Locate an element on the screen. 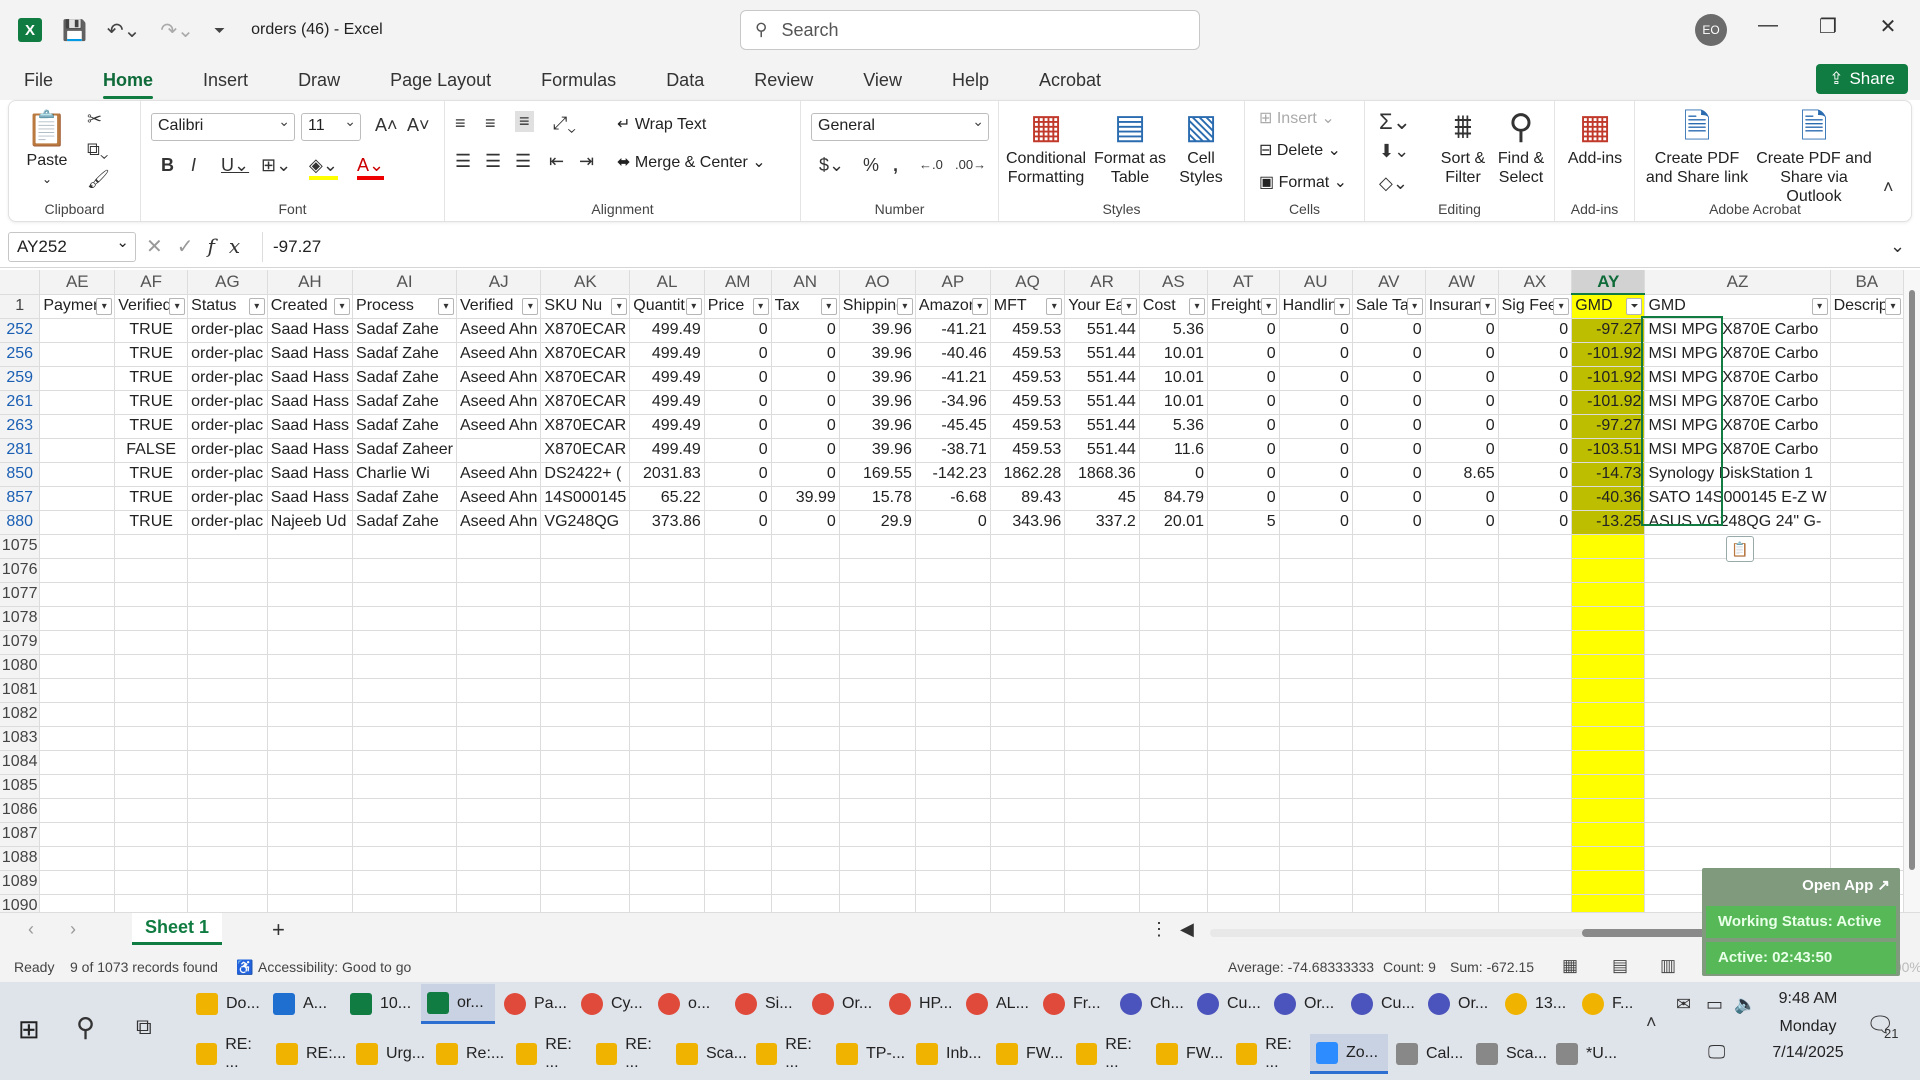 The image size is (1920, 1080). table-cell: 5.36 is located at coordinates (1173, 426).